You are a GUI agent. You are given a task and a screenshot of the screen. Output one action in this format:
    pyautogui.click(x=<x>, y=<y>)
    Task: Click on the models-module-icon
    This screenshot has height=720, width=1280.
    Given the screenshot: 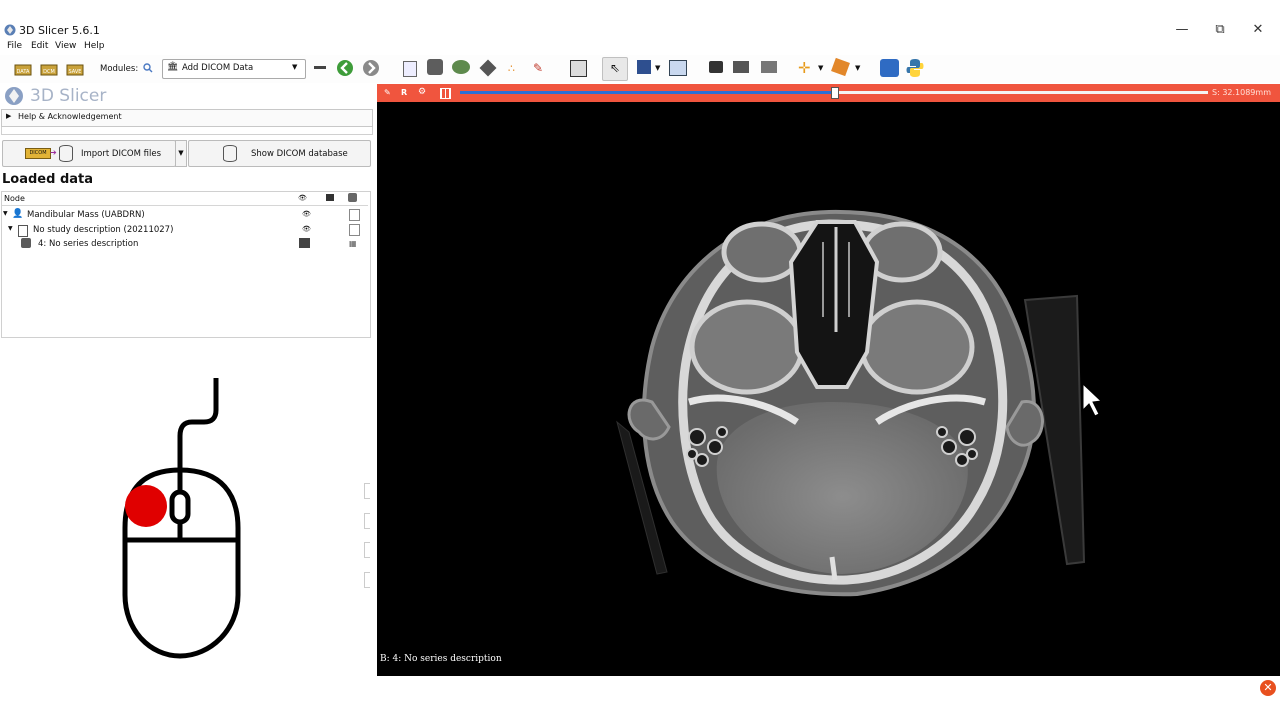 What is the action you would take?
    pyautogui.click(x=461, y=67)
    